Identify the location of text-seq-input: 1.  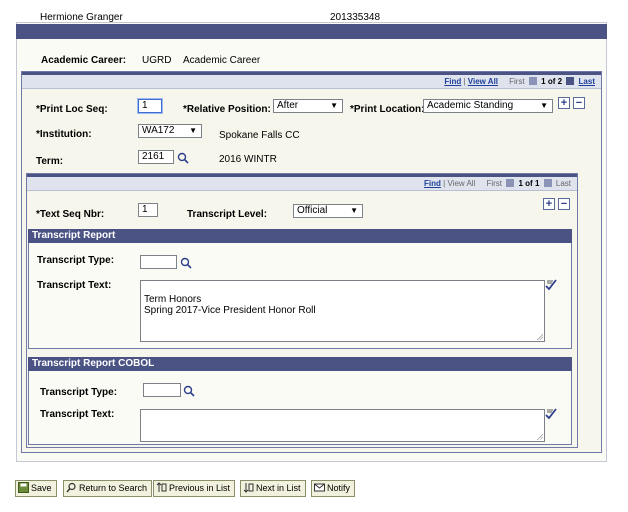
(148, 210).